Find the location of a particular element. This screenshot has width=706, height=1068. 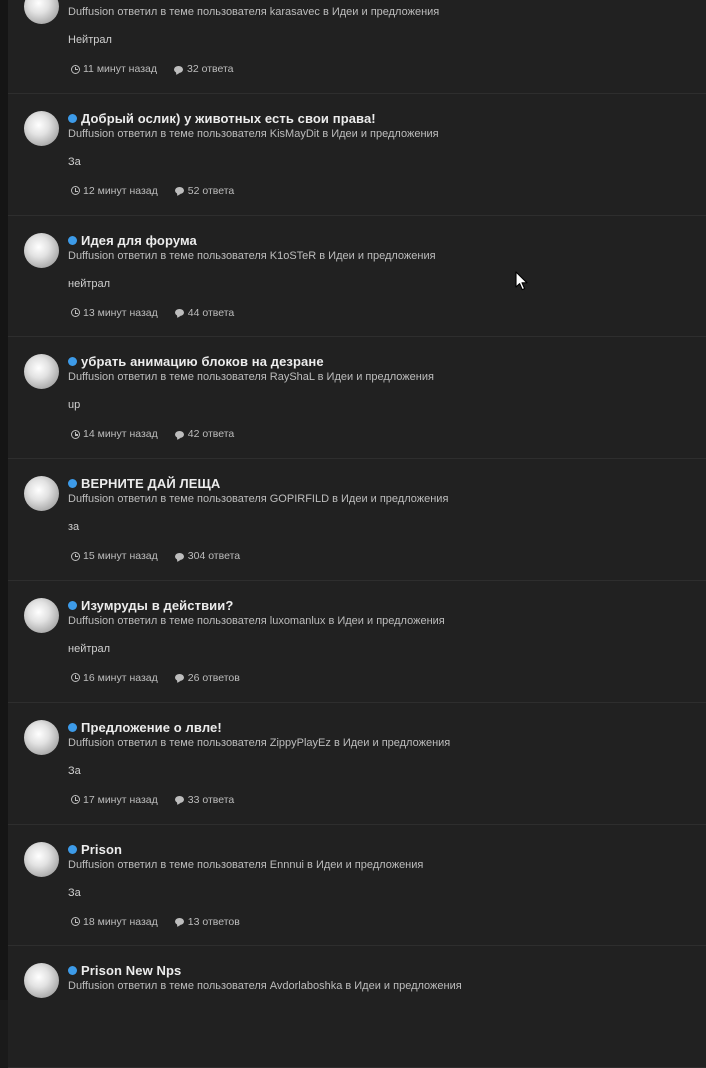

topic-title-row: ВЕРНИТЕ ДАЙ ЛЕЩА is located at coordinates (144, 483).